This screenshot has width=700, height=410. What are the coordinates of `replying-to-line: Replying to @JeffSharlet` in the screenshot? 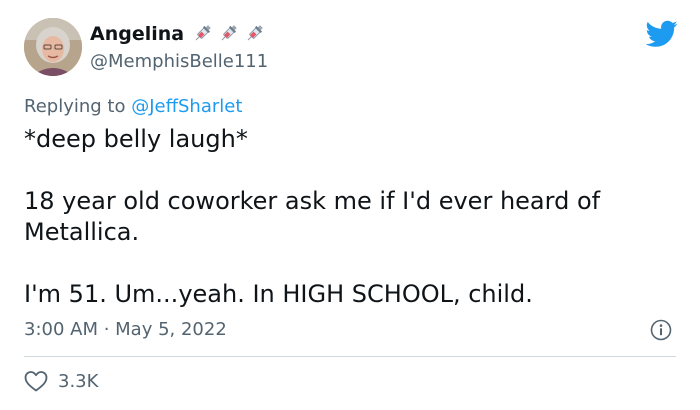 It's located at (133, 107).